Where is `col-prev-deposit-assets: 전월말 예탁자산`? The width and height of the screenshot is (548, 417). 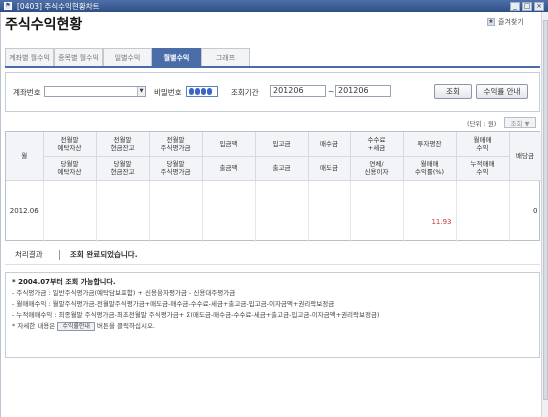
col-prev-deposit-assets: 전월말 예탁자산 is located at coordinates (70, 144).